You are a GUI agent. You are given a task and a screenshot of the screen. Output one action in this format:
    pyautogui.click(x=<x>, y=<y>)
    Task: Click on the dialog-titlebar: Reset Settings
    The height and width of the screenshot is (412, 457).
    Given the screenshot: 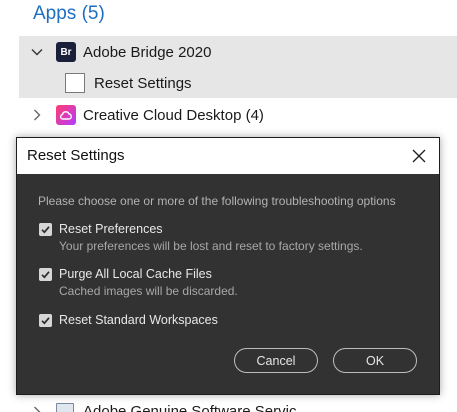 What is the action you would take?
    pyautogui.click(x=228, y=156)
    